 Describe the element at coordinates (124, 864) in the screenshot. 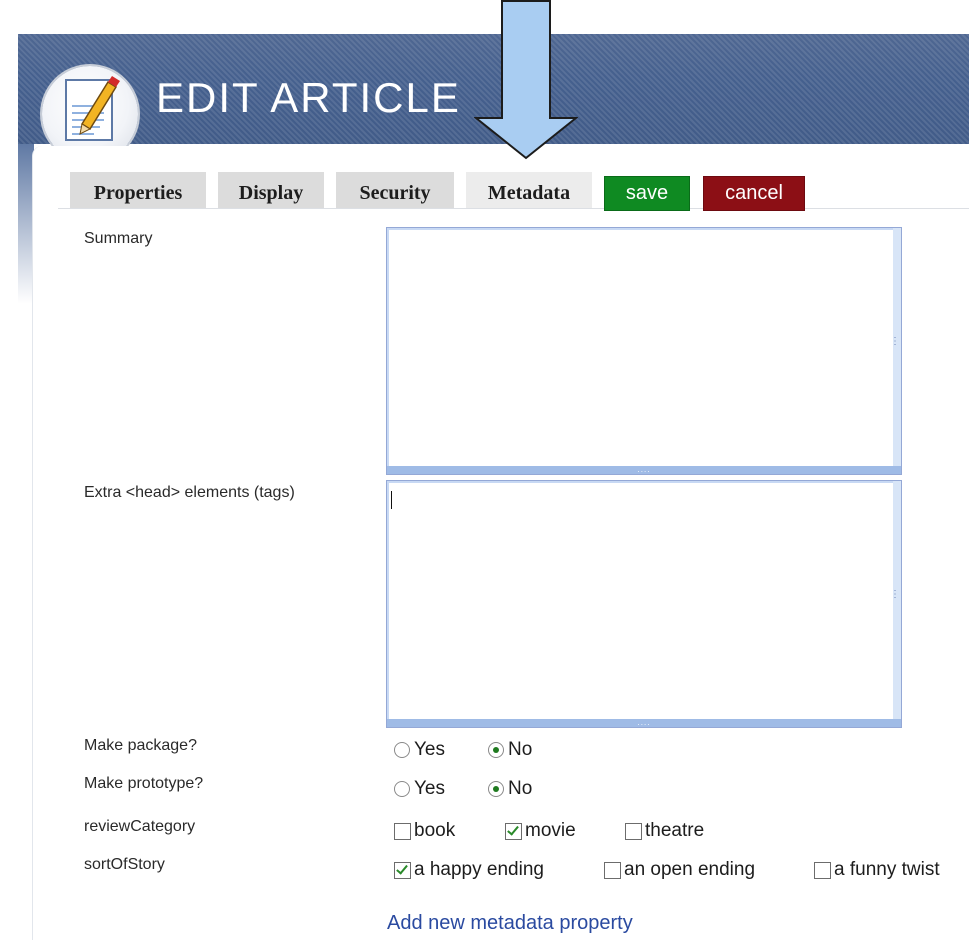

I see `sort-of-story-label: sortOfStory` at that location.